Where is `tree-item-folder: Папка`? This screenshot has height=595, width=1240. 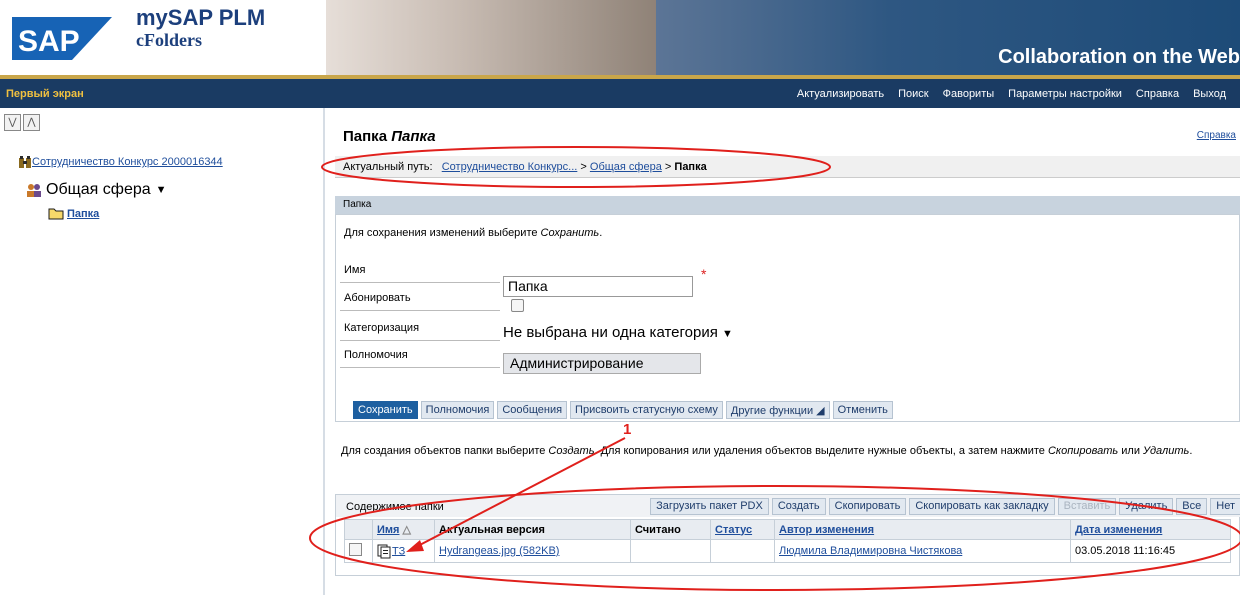 tree-item-folder: Папка is located at coordinates (73, 213).